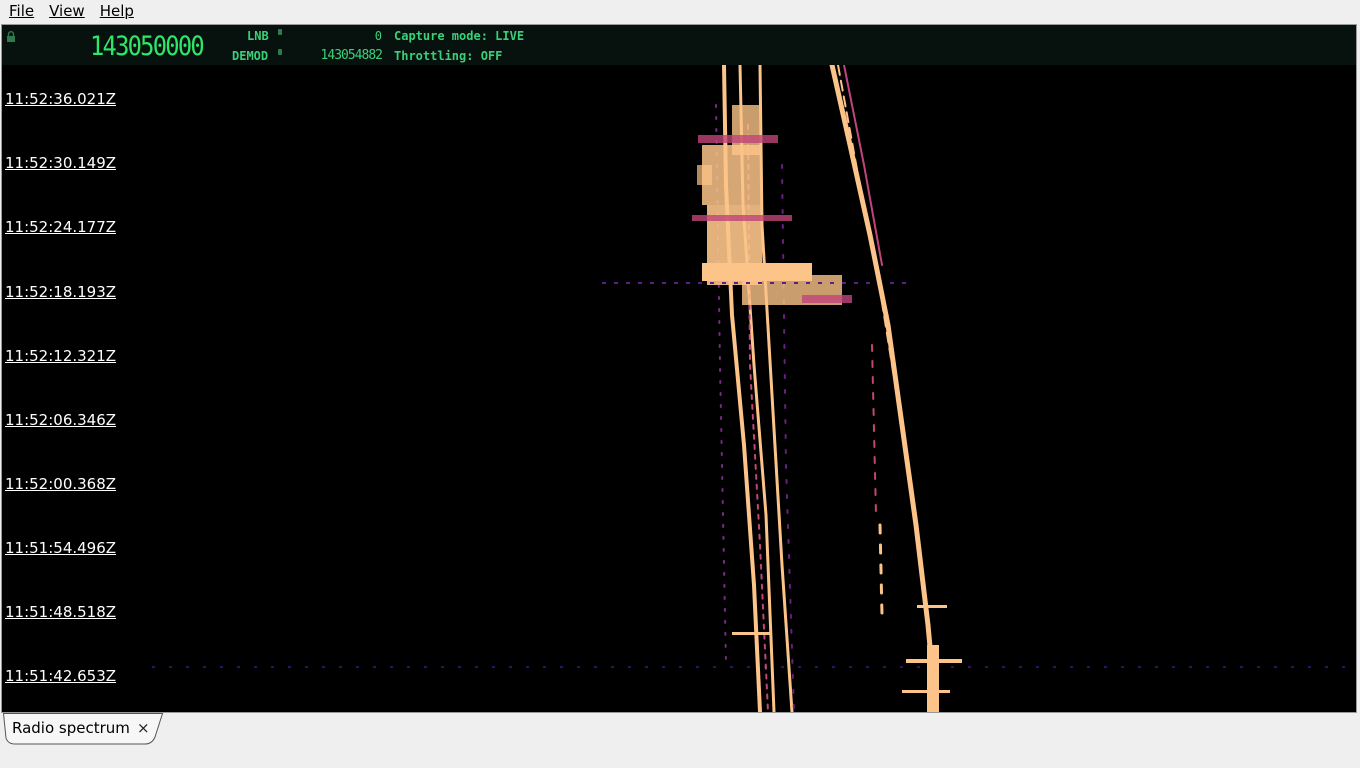 Image resolution: width=1360 pixels, height=768 pixels. I want to click on lnb-label: LNB, so click(258, 36).